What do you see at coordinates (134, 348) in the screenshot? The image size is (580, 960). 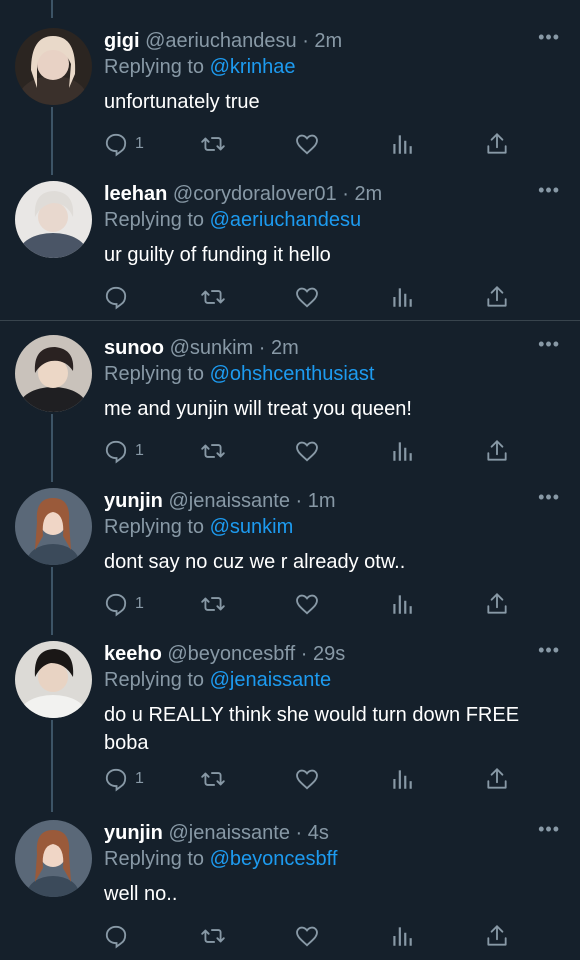 I see `display-name: sunoo` at bounding box center [134, 348].